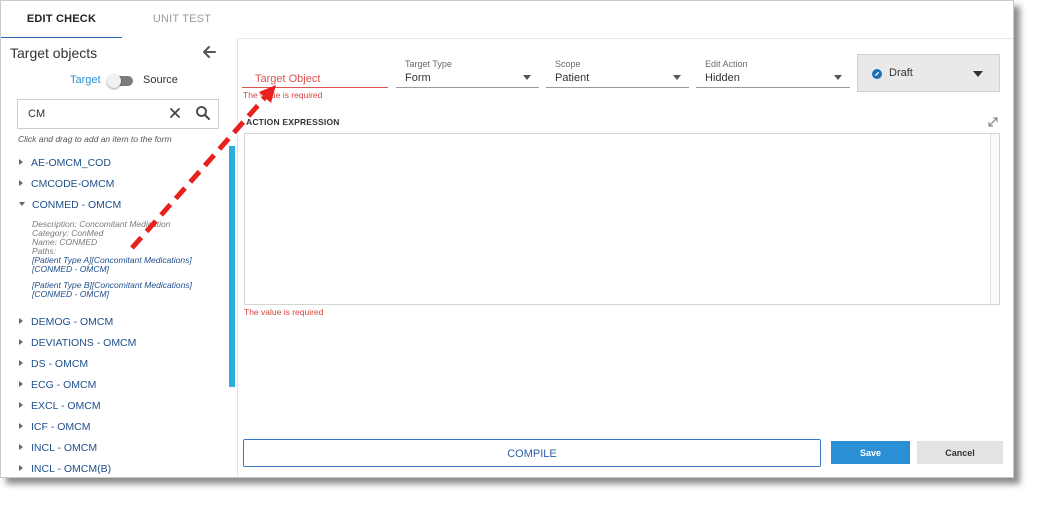 The width and height of the screenshot is (1044, 505). I want to click on edit-action-select: Edit Action Hidden, so click(773, 71).